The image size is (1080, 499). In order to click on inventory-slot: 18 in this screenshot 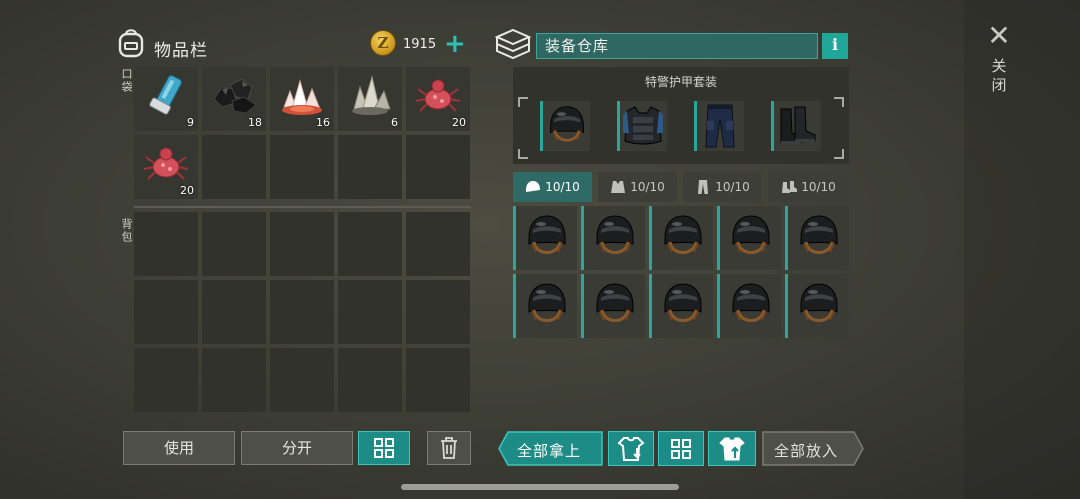, I will do `click(234, 99)`.